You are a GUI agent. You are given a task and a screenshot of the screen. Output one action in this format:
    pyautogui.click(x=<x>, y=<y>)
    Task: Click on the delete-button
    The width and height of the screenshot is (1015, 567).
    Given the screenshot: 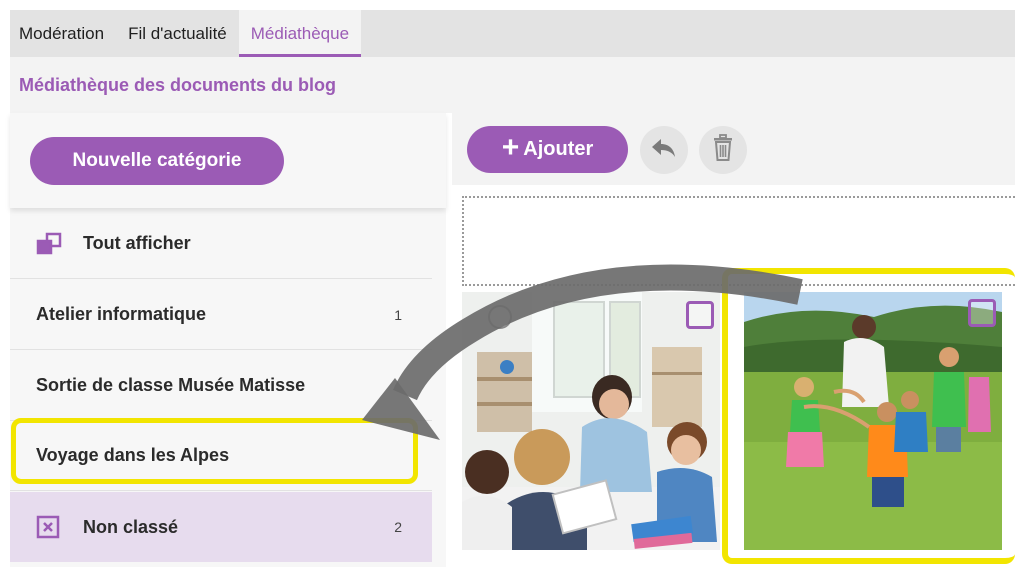 What is the action you would take?
    pyautogui.click(x=723, y=150)
    